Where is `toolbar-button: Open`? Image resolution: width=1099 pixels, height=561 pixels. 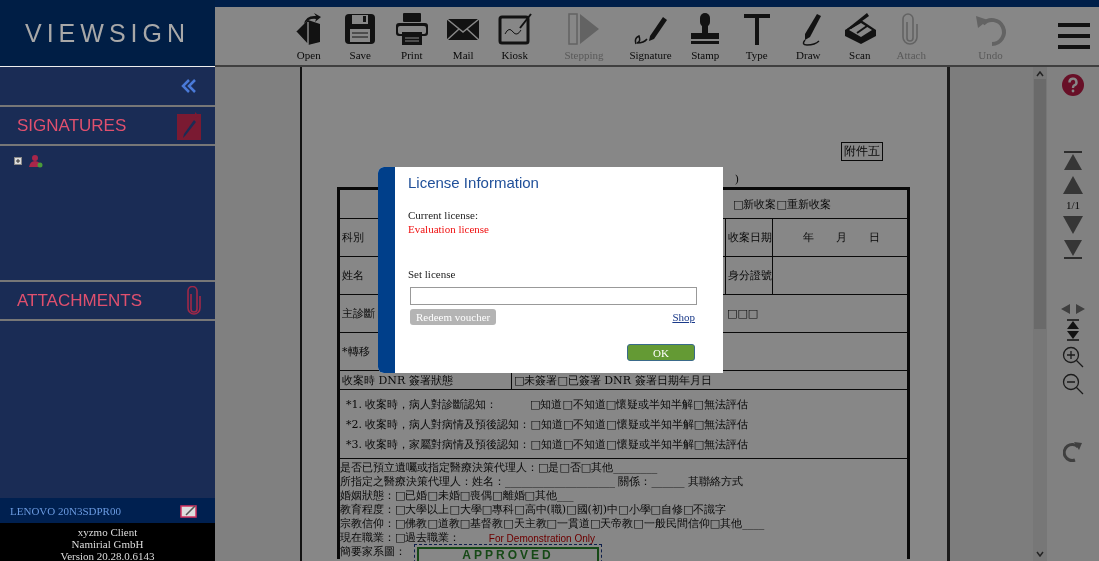
toolbar-button: Open is located at coordinates (309, 36).